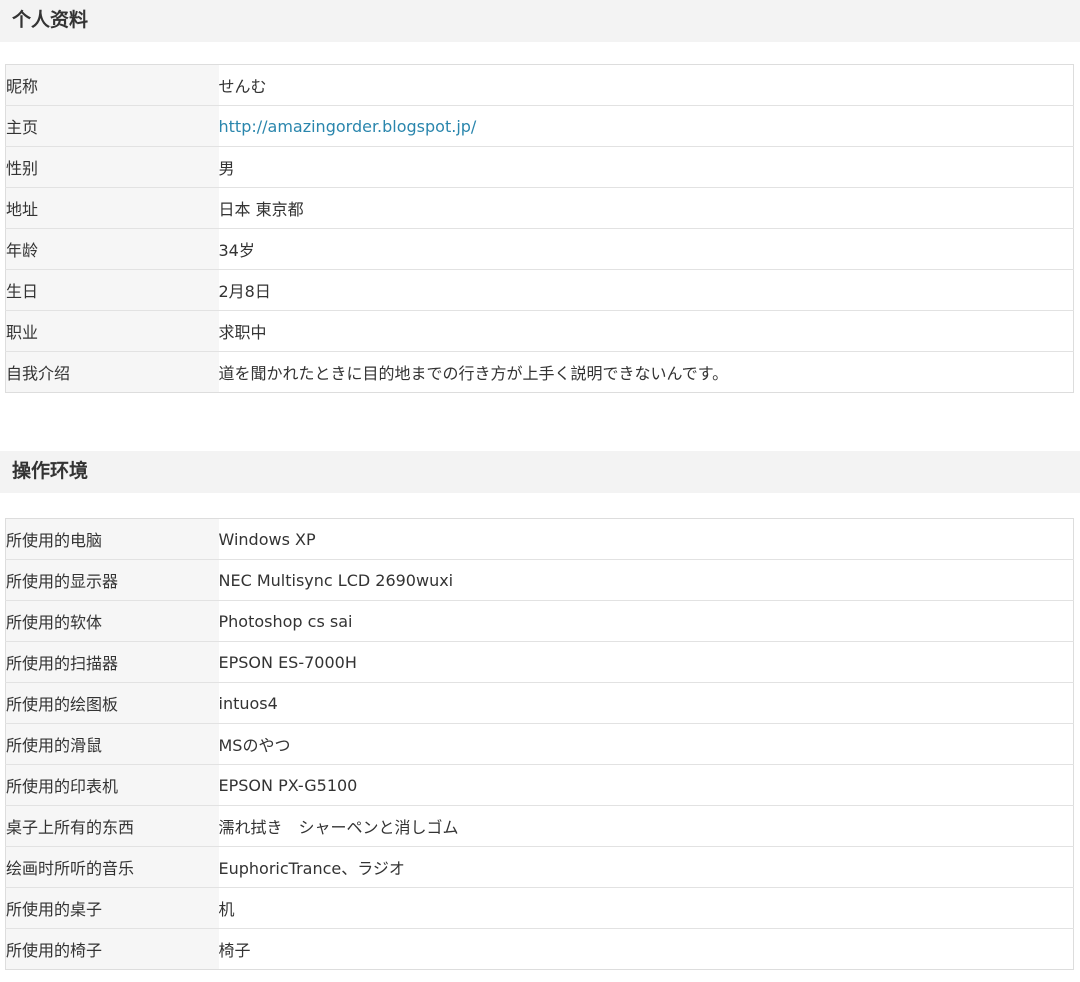 This screenshot has height=982, width=1080. I want to click on row-value-homepage-cell: http://amazingorder.blogspot.jp/, so click(646, 126).